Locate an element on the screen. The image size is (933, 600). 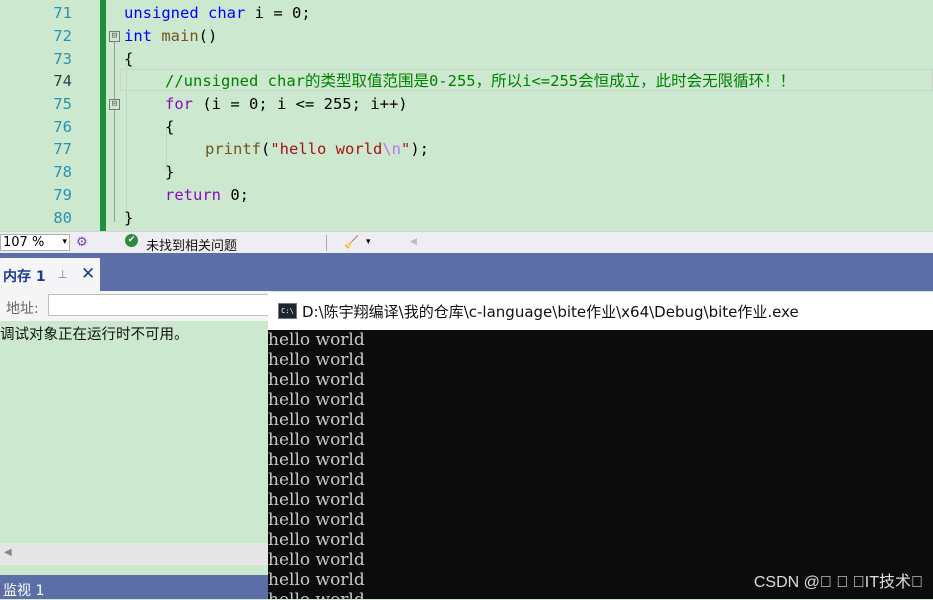
address-input is located at coordinates (159, 305).